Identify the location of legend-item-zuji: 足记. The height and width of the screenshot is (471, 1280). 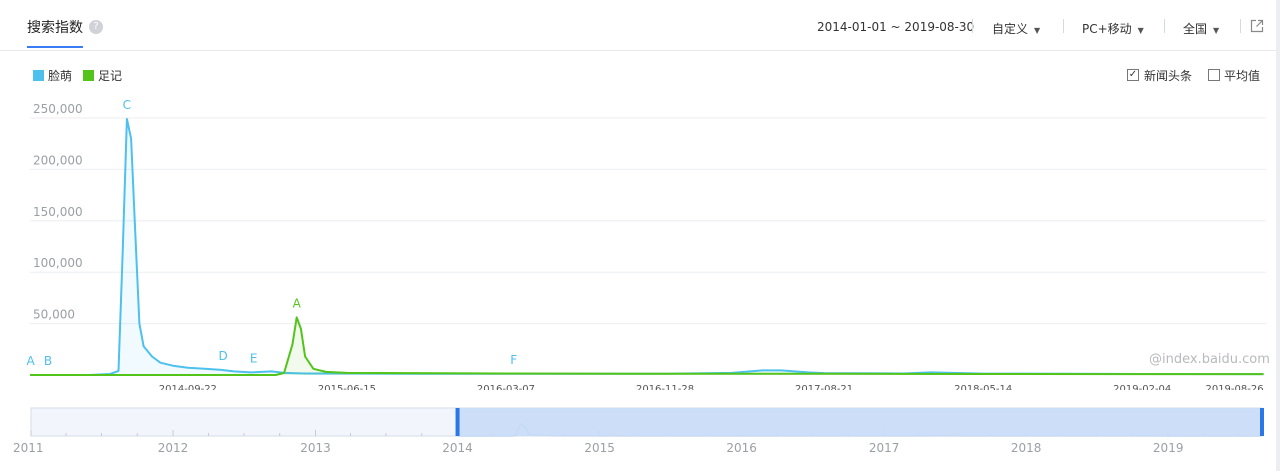
(102, 75).